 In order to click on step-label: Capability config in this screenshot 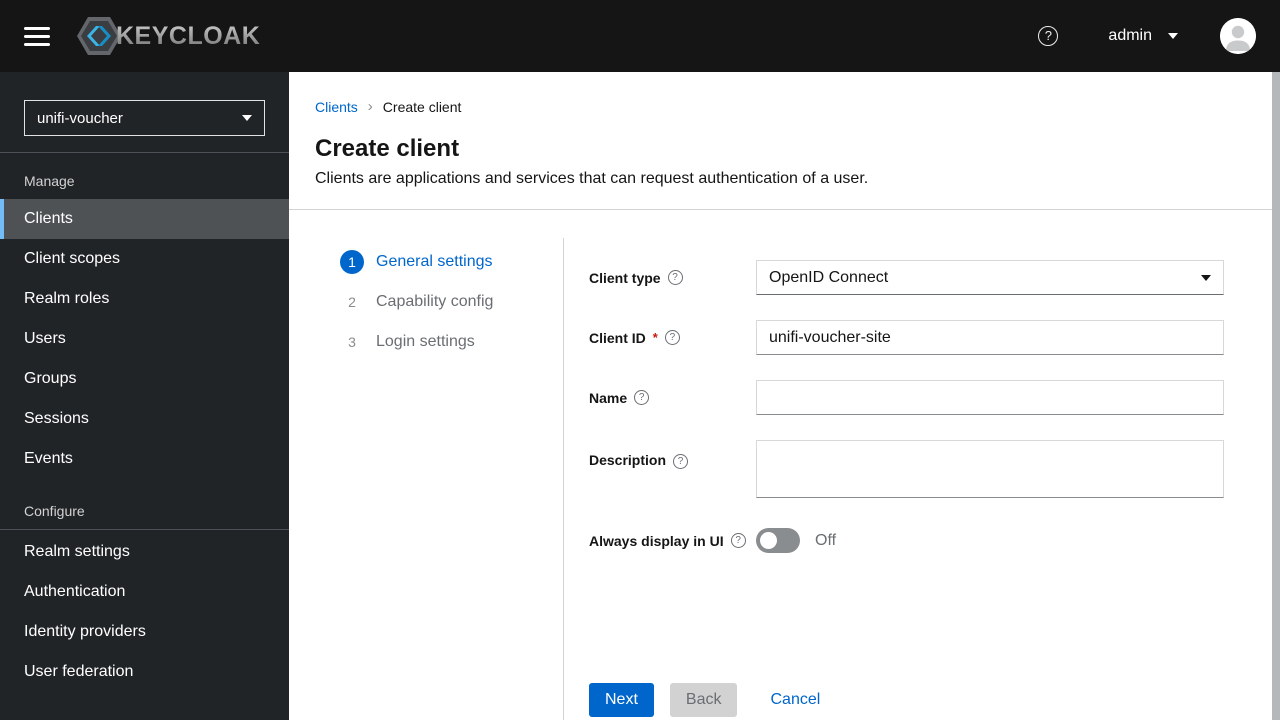, I will do `click(435, 301)`.